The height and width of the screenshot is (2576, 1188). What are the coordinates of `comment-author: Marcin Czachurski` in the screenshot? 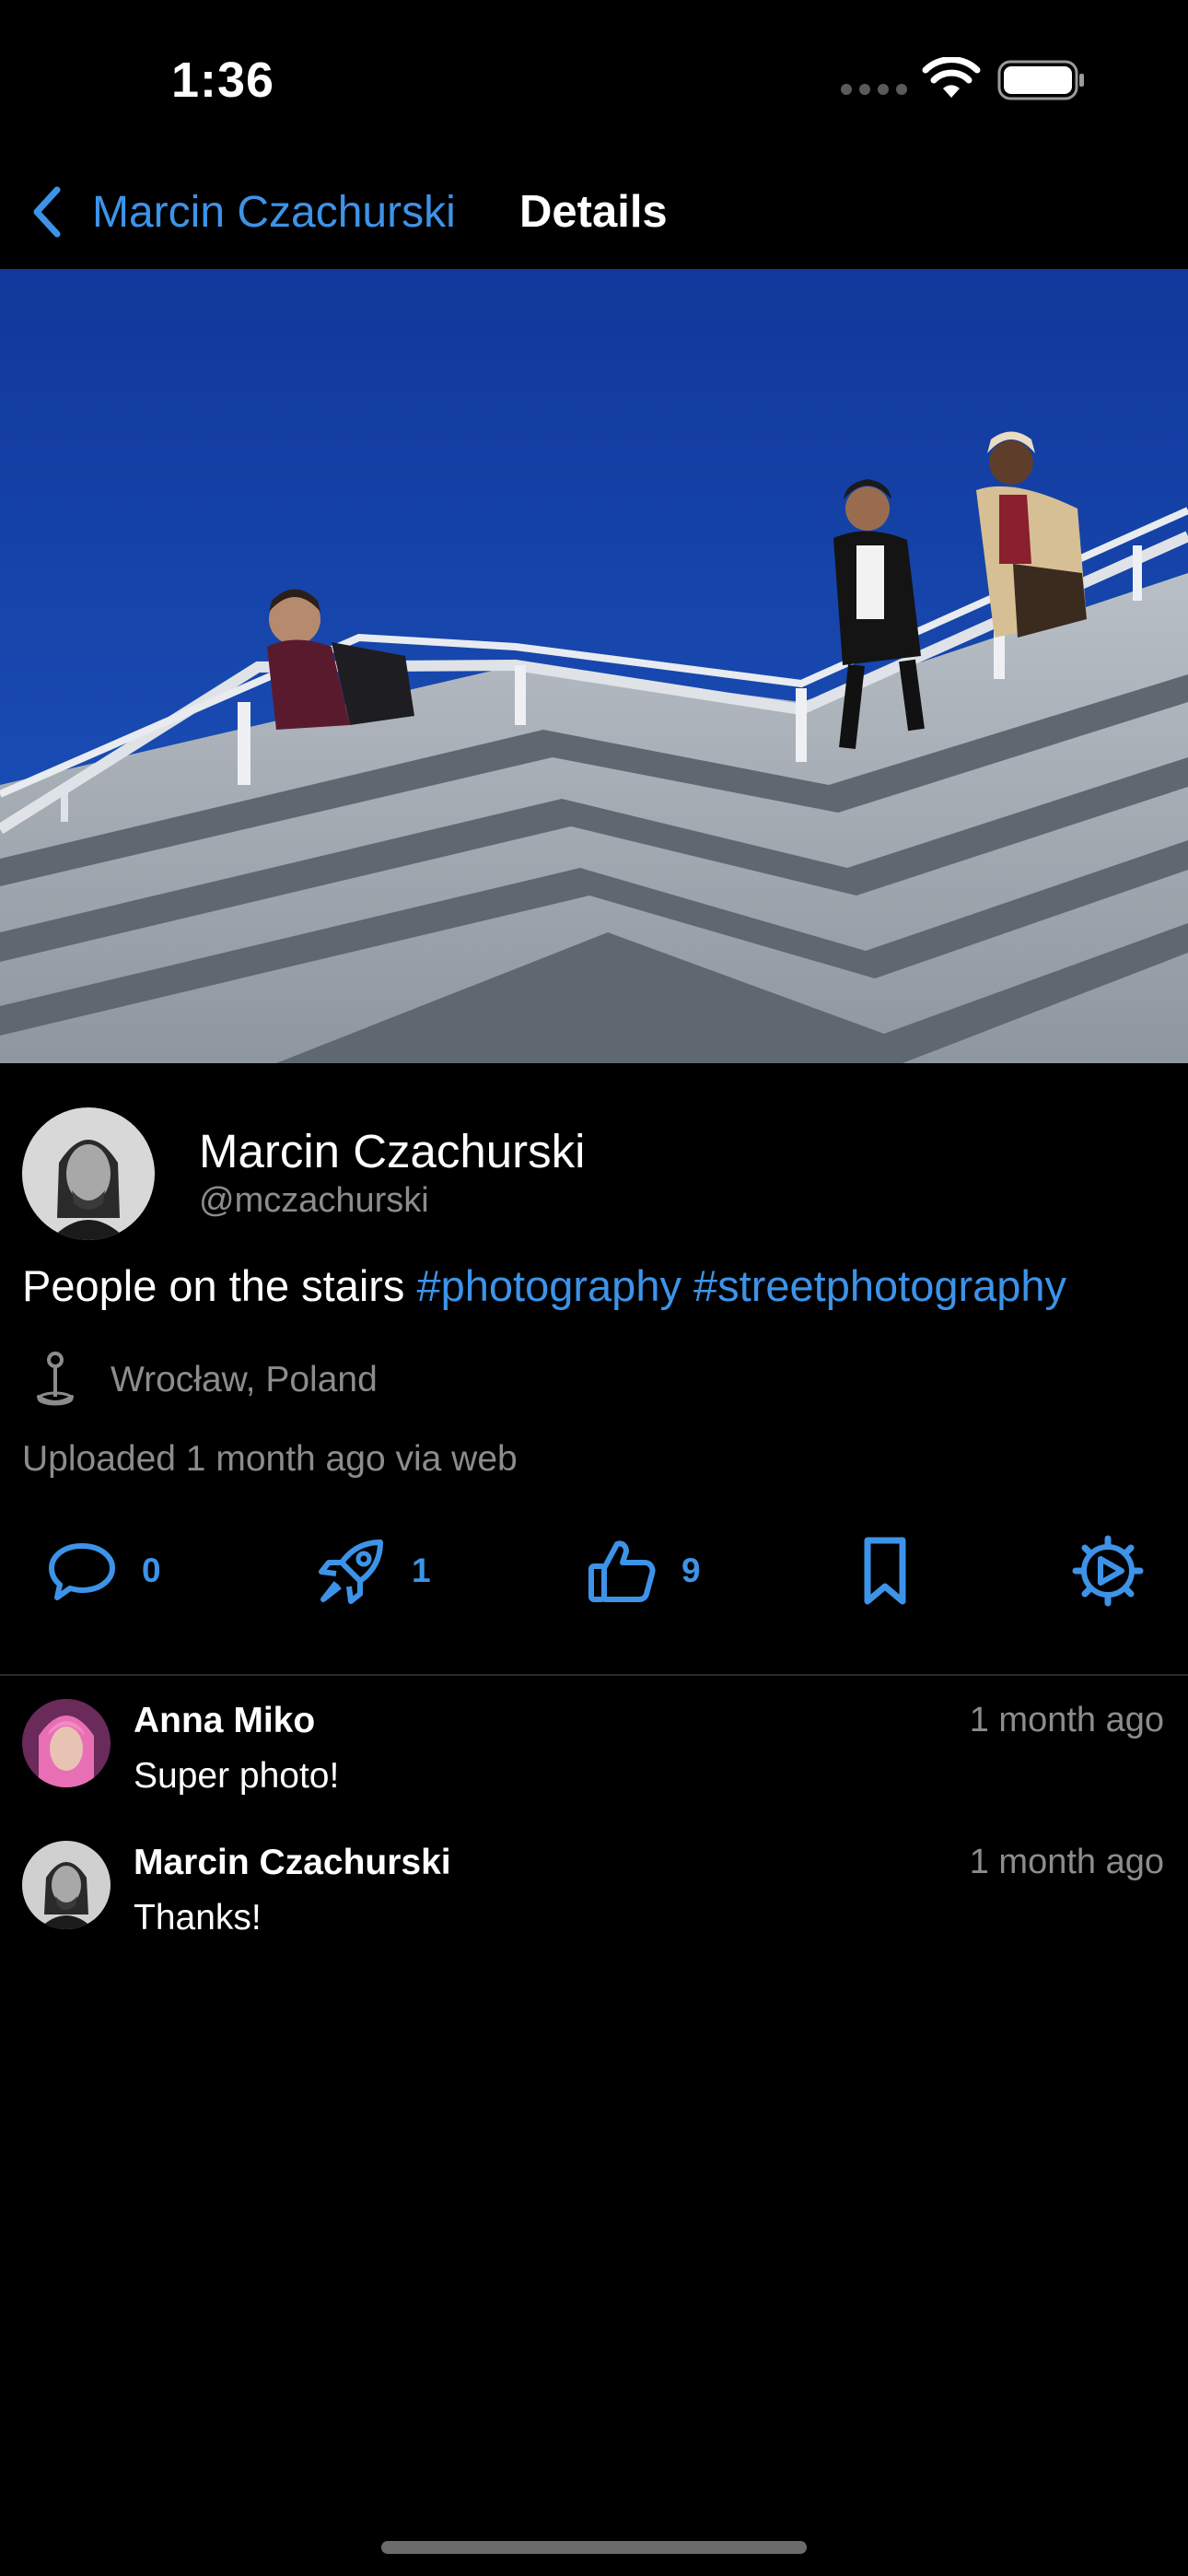 It's located at (292, 1863).